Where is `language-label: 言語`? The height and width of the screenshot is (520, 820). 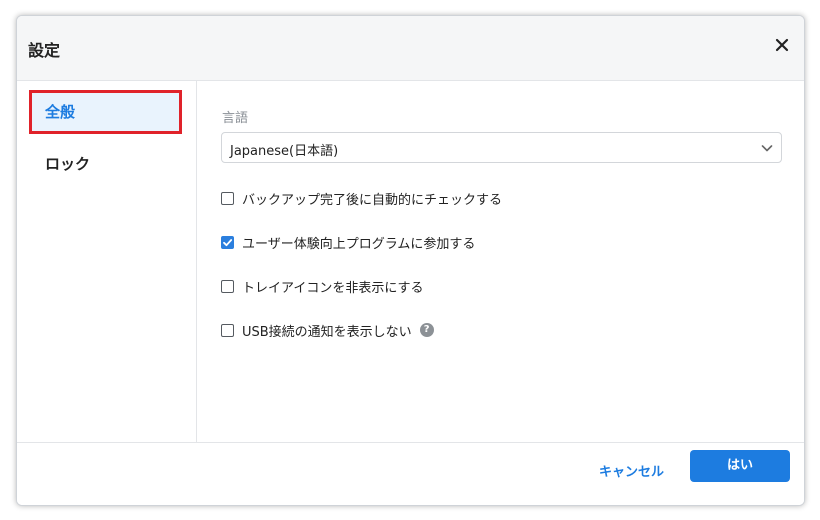 language-label: 言語 is located at coordinates (235, 118).